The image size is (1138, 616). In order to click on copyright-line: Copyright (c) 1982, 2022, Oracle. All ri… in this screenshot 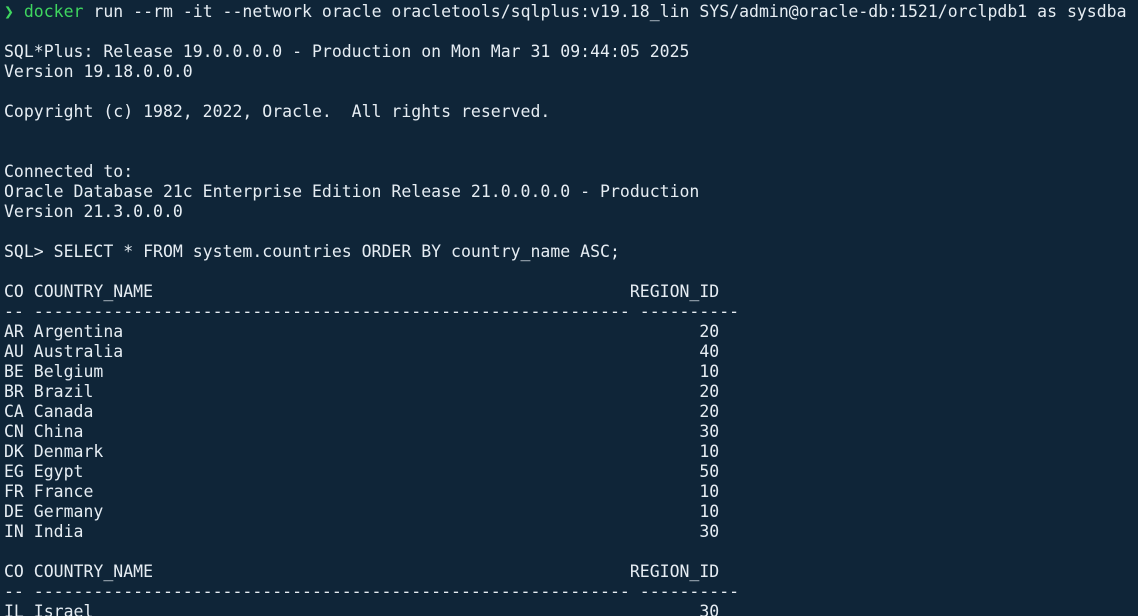, I will do `click(277, 111)`.